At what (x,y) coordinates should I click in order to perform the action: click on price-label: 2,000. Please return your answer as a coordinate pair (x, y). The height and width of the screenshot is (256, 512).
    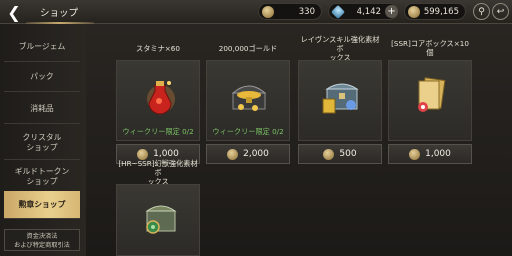
    Looking at the image, I should click on (256, 154).